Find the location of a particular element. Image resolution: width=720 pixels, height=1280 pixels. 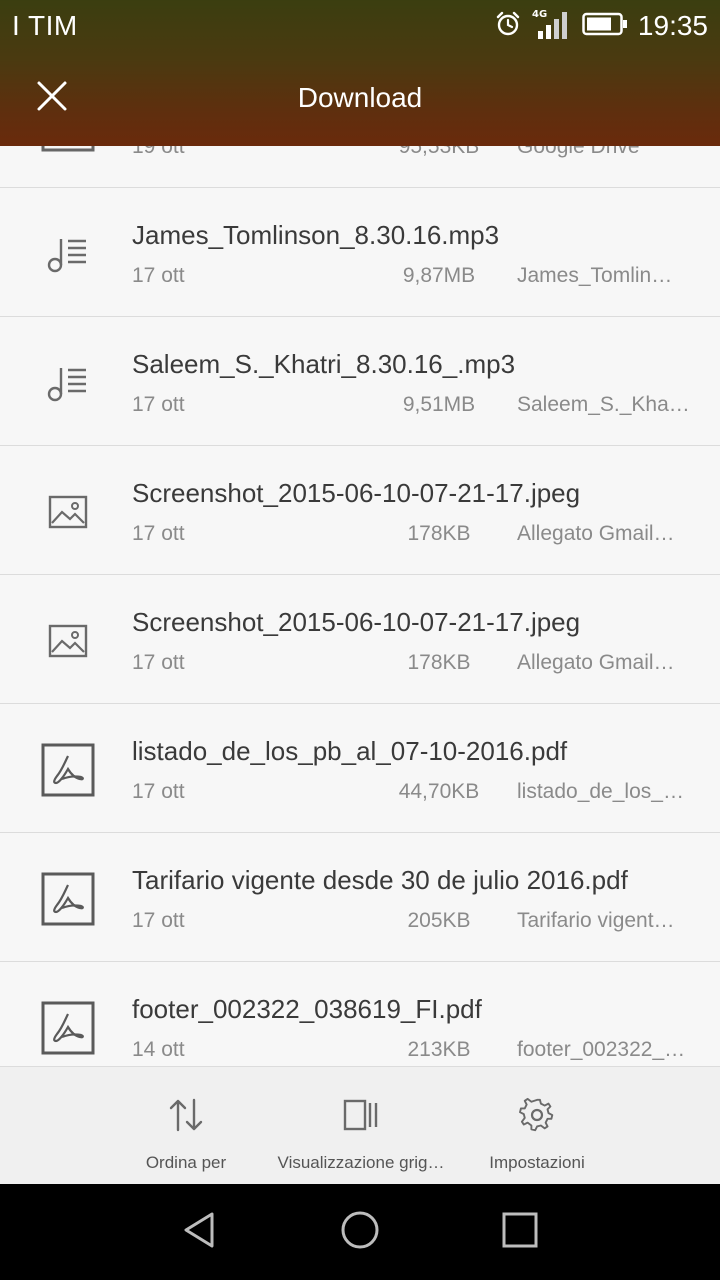

file-size: 44,70KB is located at coordinates (439, 791).